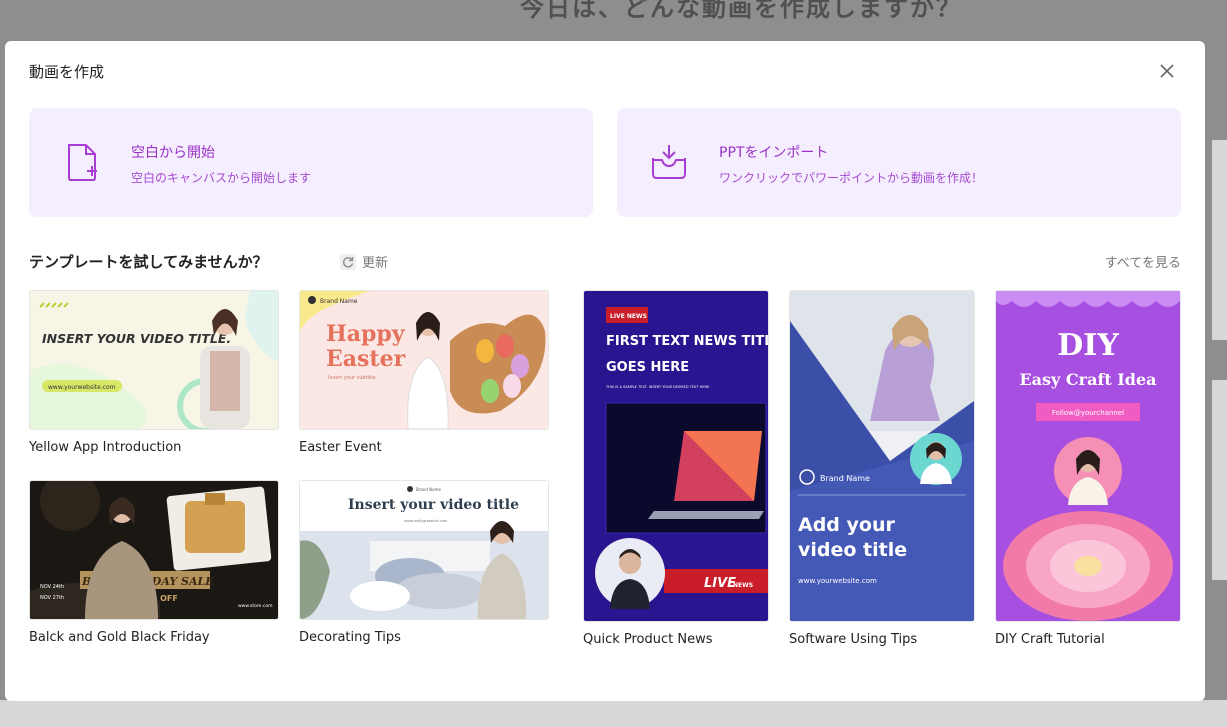 The width and height of the screenshot is (1227, 727). I want to click on thumb-title: Insert your video title, so click(433, 505).